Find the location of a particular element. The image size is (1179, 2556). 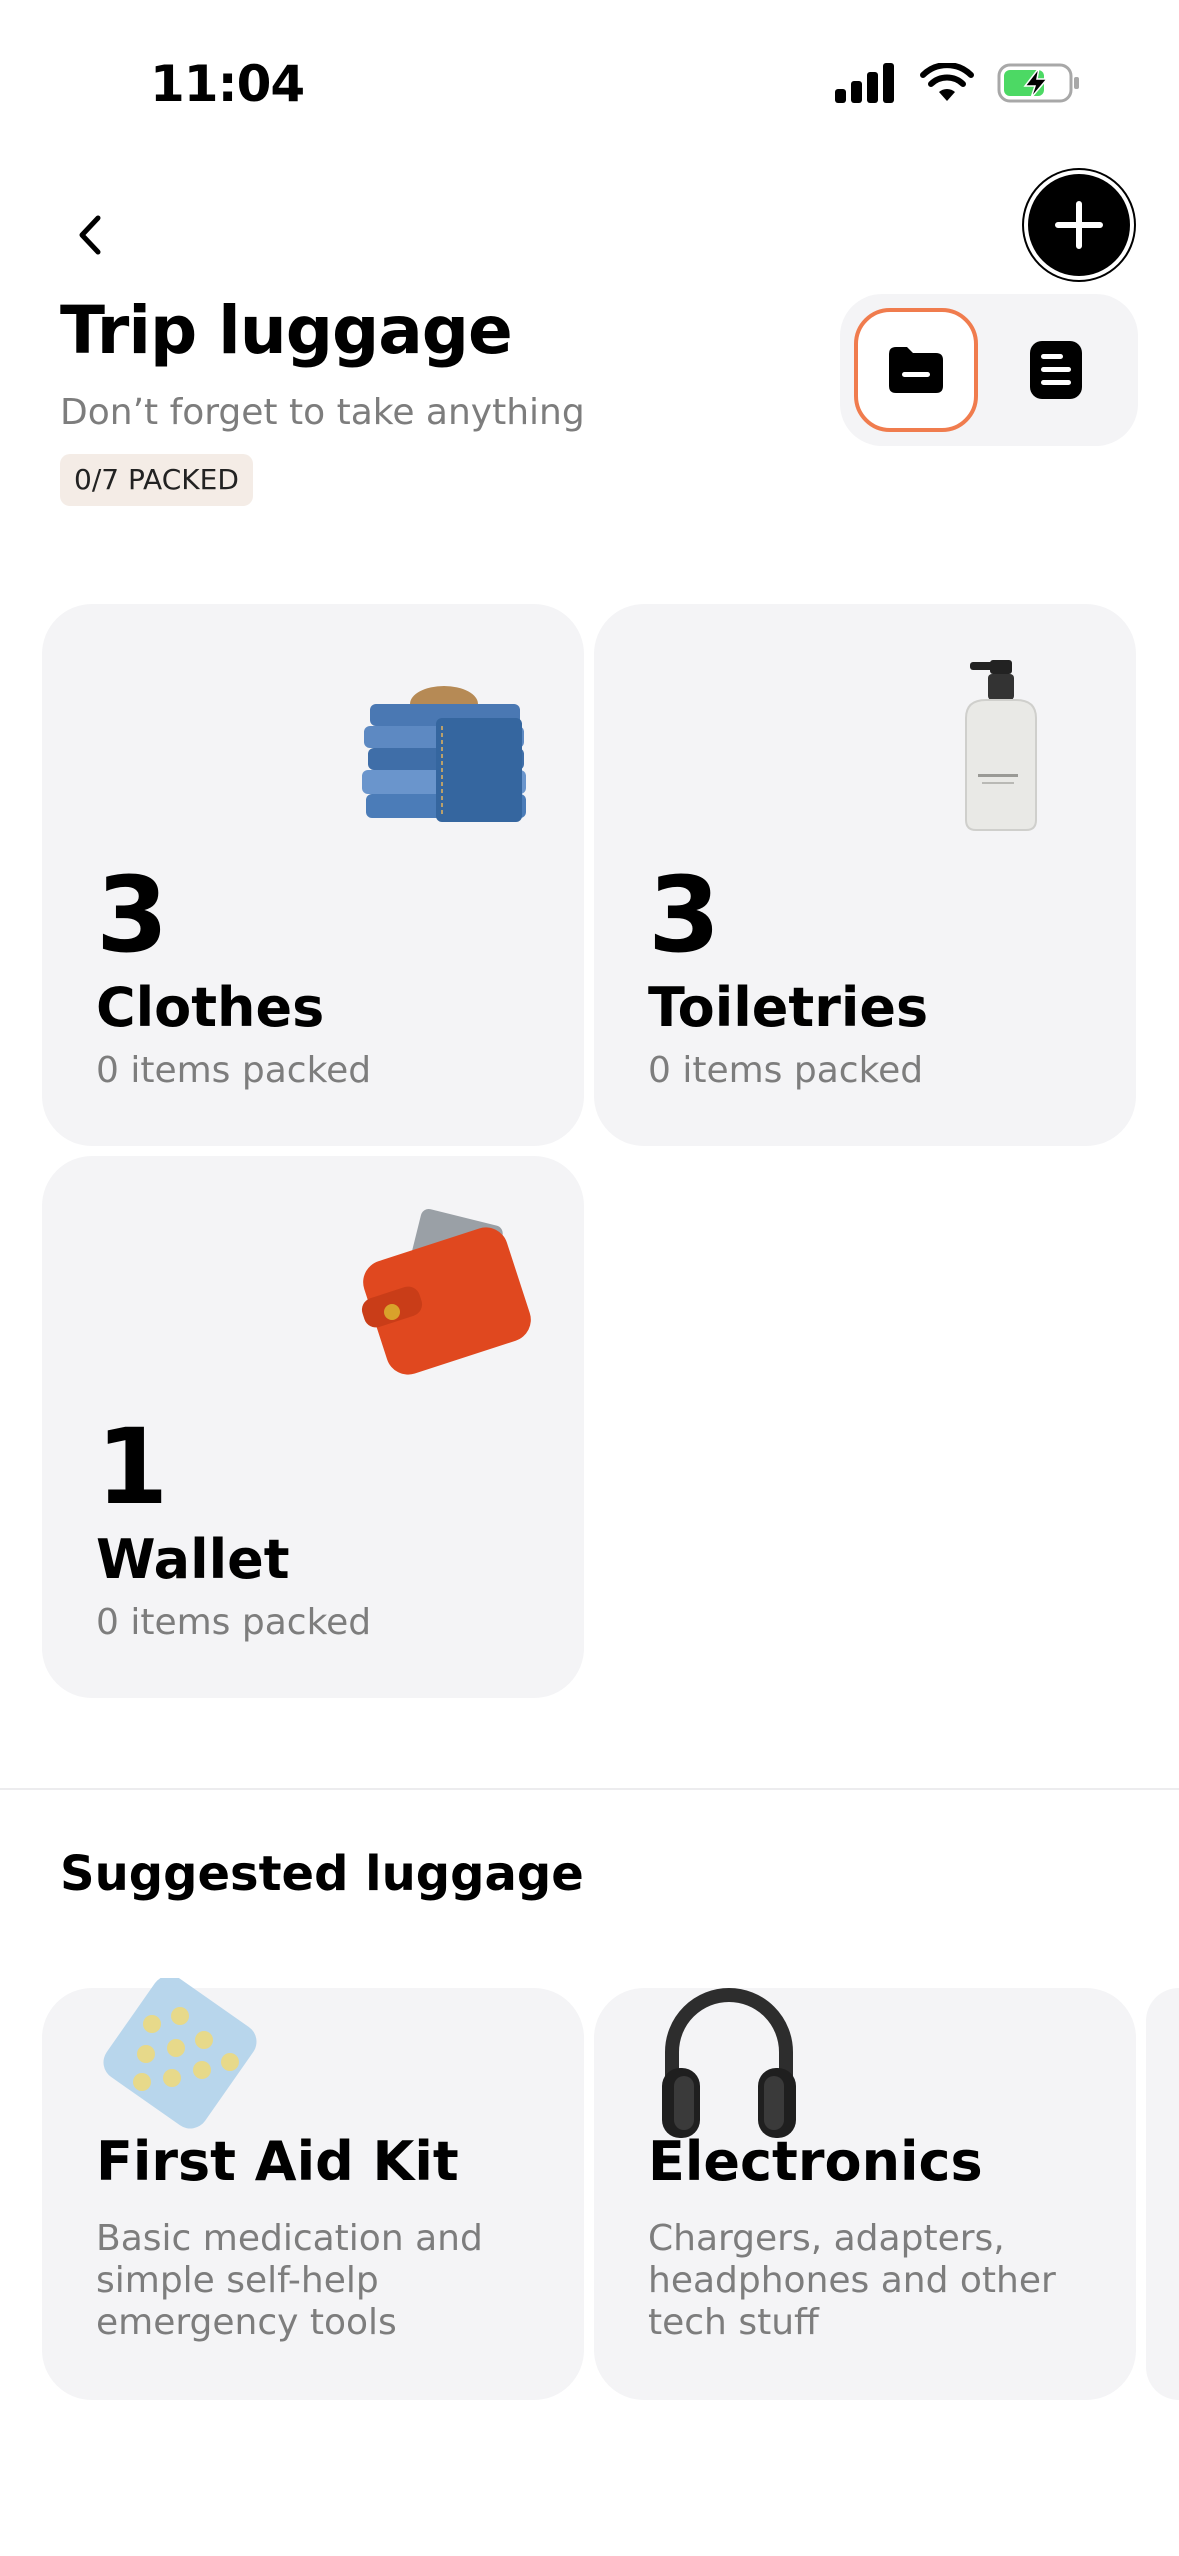

category-card-clothes: 3 Clothes 0 items packed is located at coordinates (313, 875).